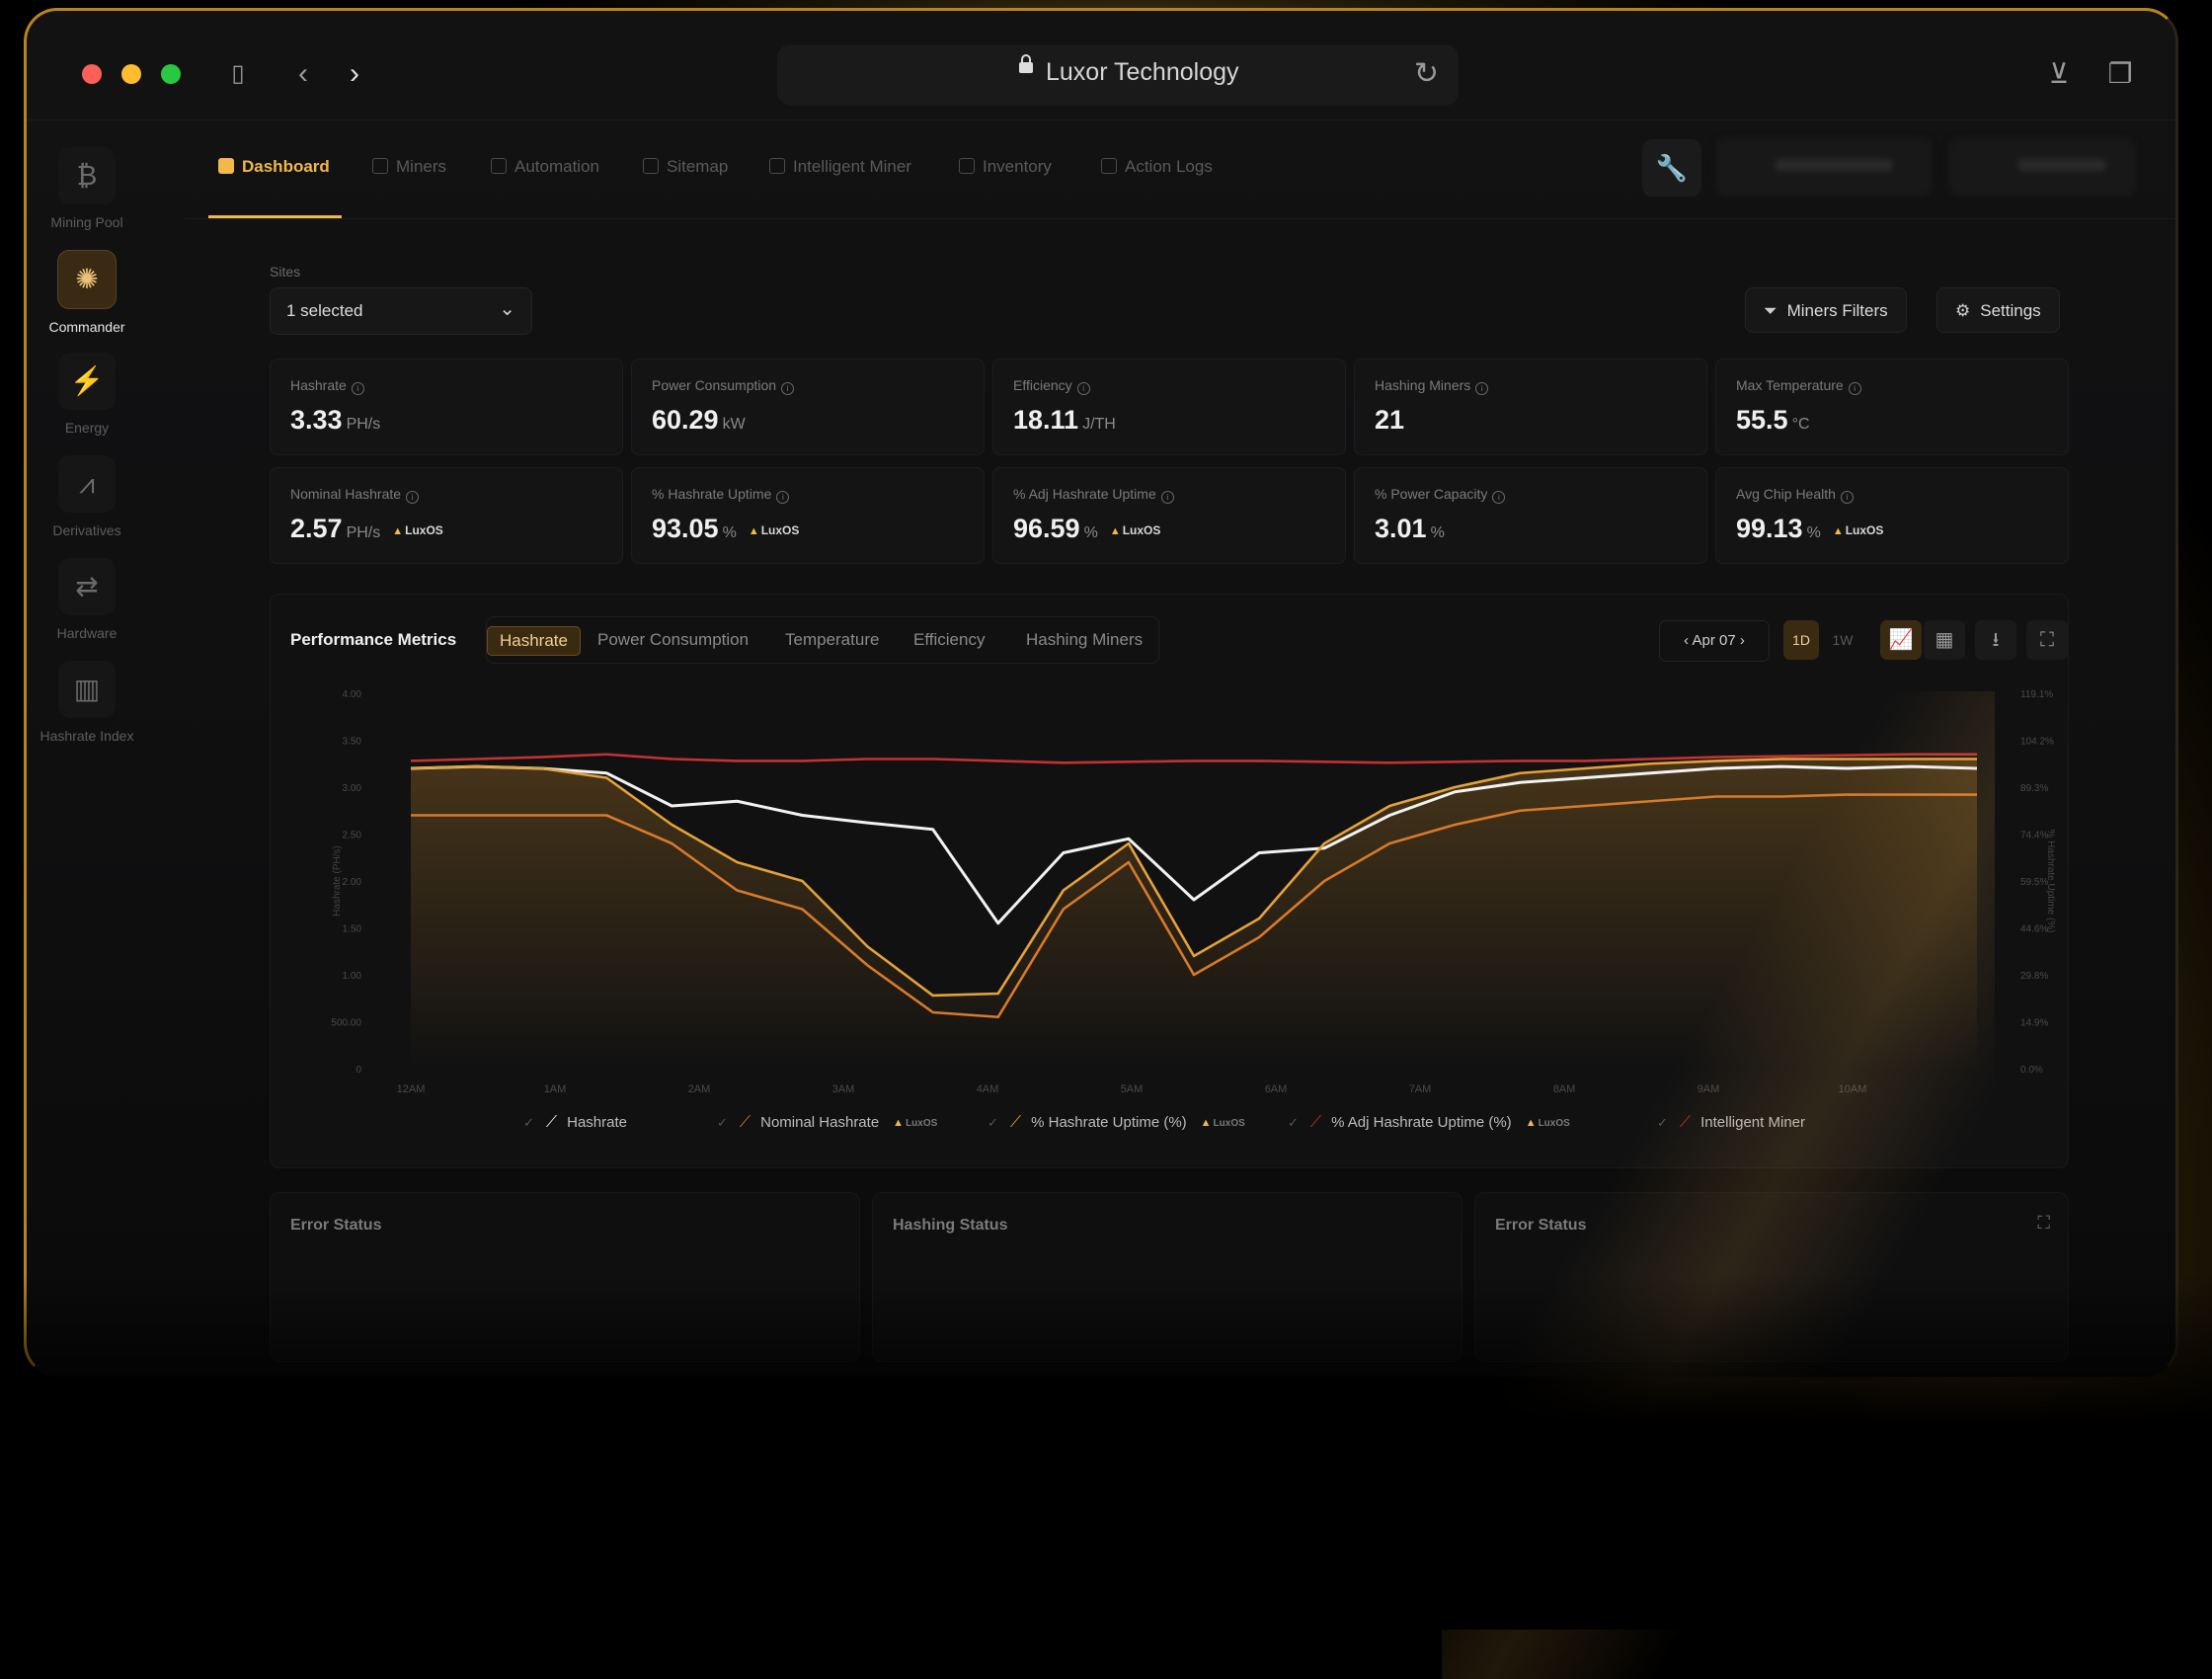  I want to click on legend-label: % Adj Hashrate Uptime (%), so click(1421, 1123).